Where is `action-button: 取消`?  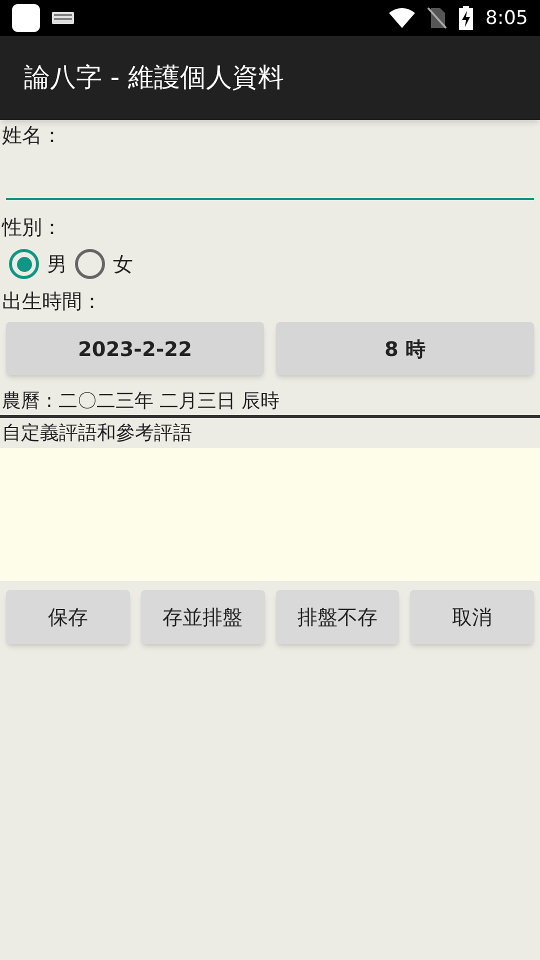
action-button: 取消 is located at coordinates (472, 617).